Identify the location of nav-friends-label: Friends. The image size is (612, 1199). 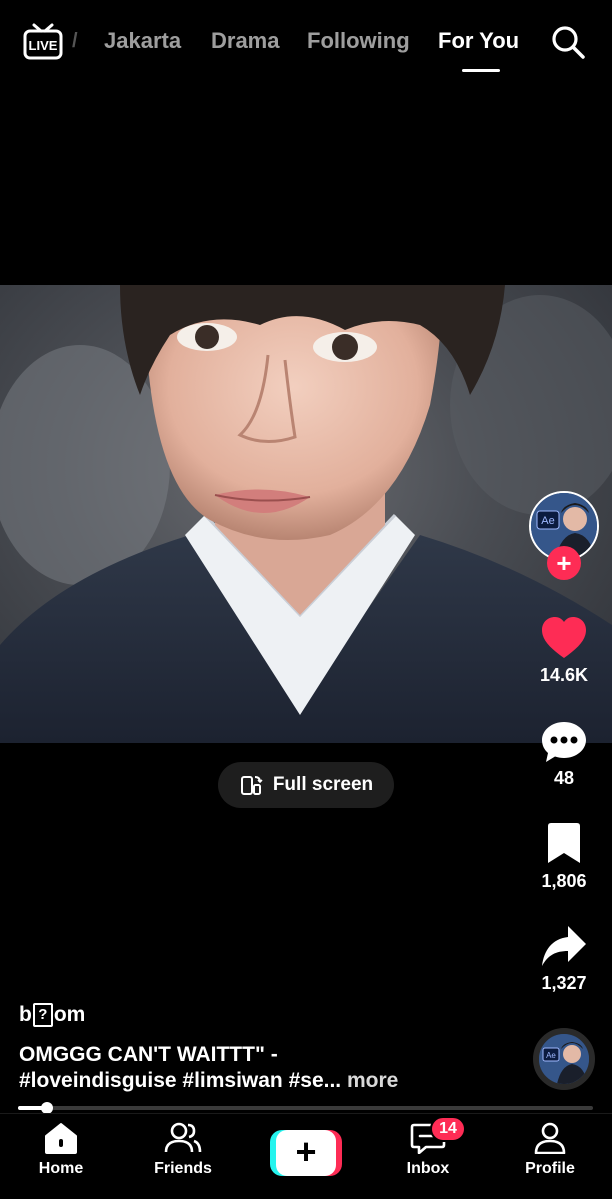
(183, 1168).